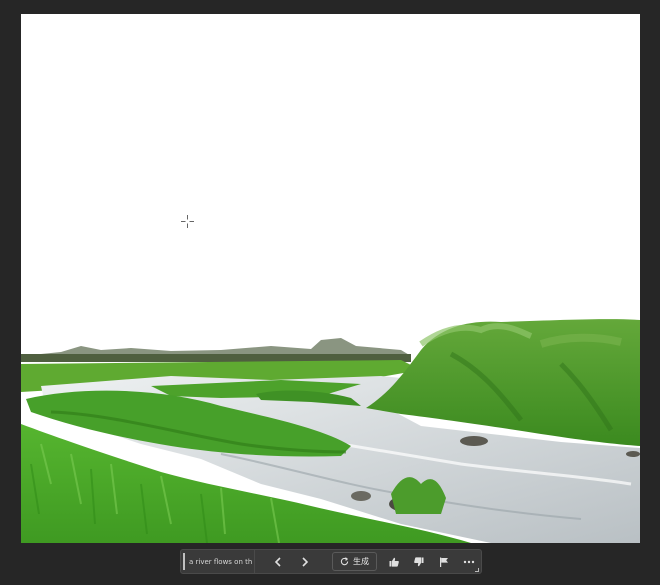 This screenshot has height=585, width=660. What do you see at coordinates (468, 561) in the screenshot?
I see `more-horizontal-icon` at bounding box center [468, 561].